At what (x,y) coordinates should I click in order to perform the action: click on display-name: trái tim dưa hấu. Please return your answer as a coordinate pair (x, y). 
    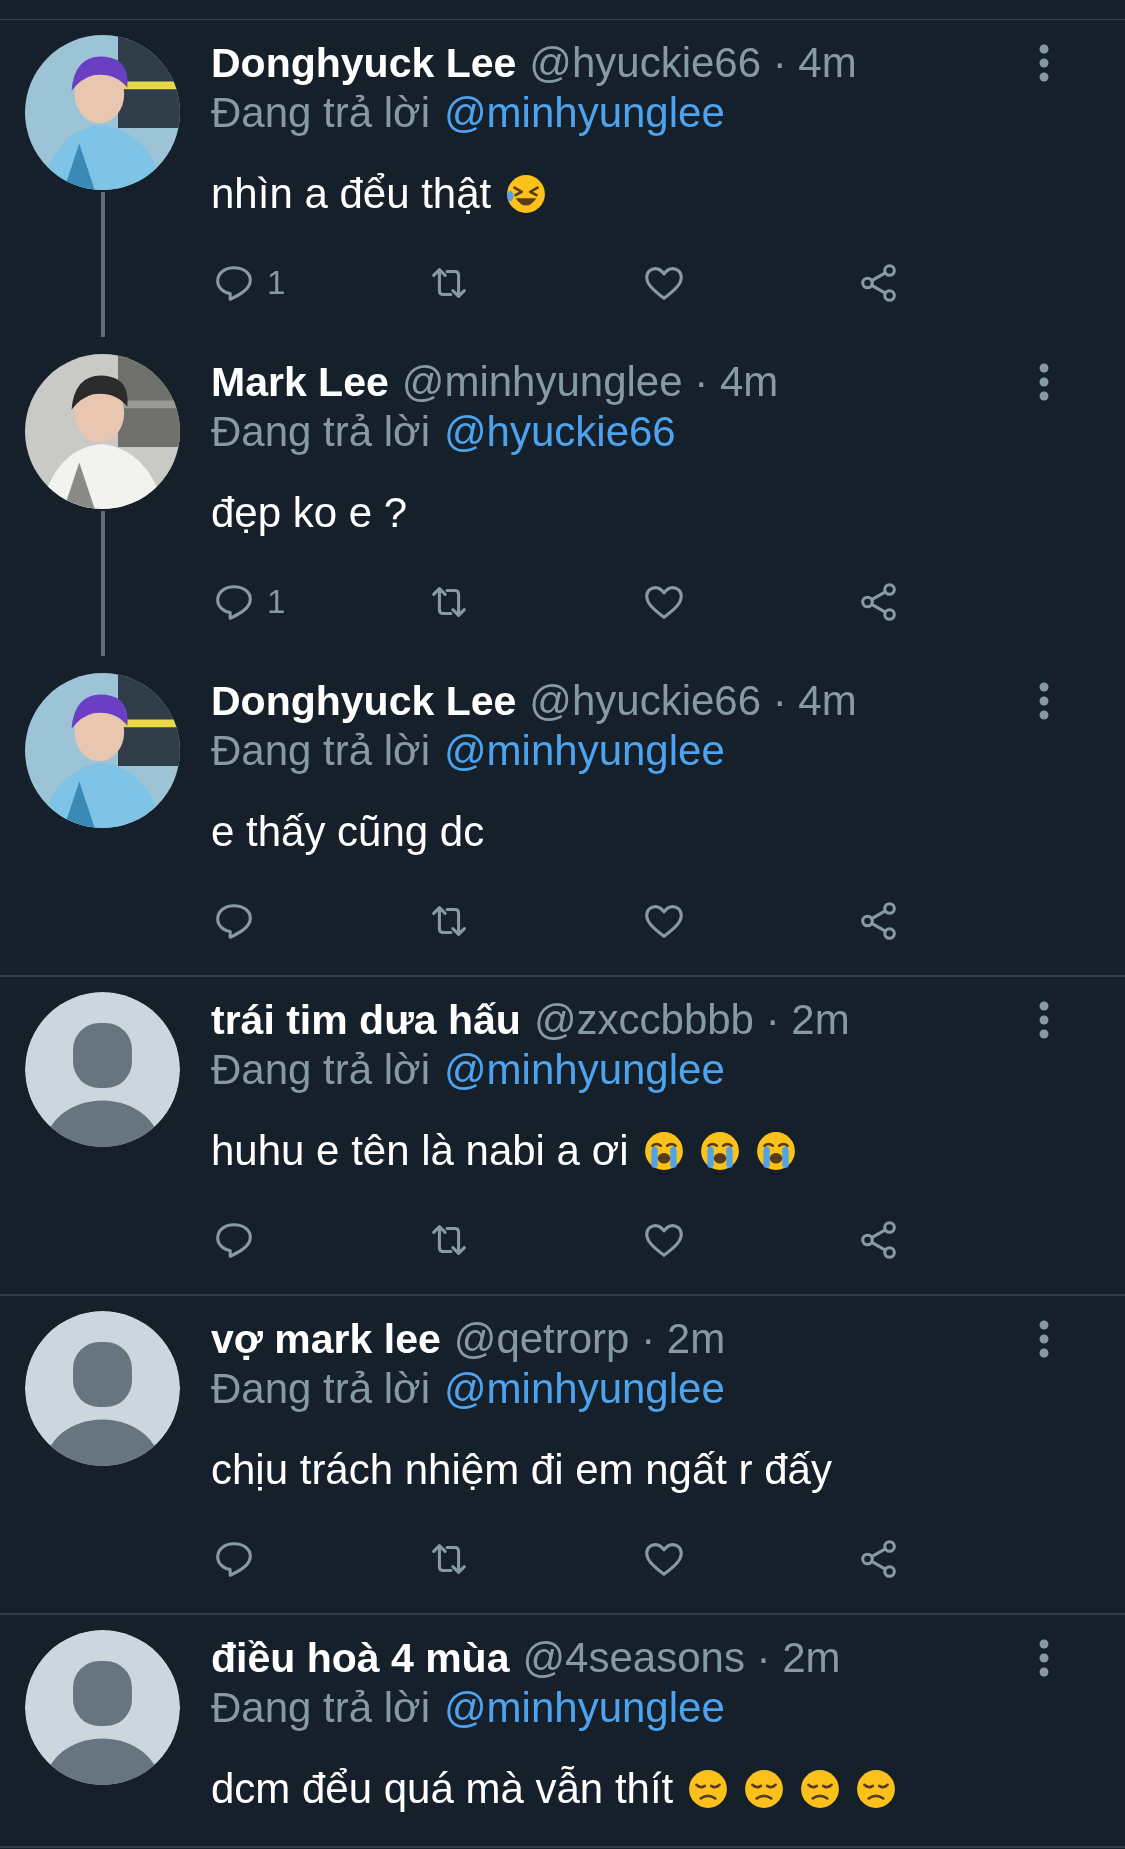
    Looking at the image, I should click on (366, 1020).